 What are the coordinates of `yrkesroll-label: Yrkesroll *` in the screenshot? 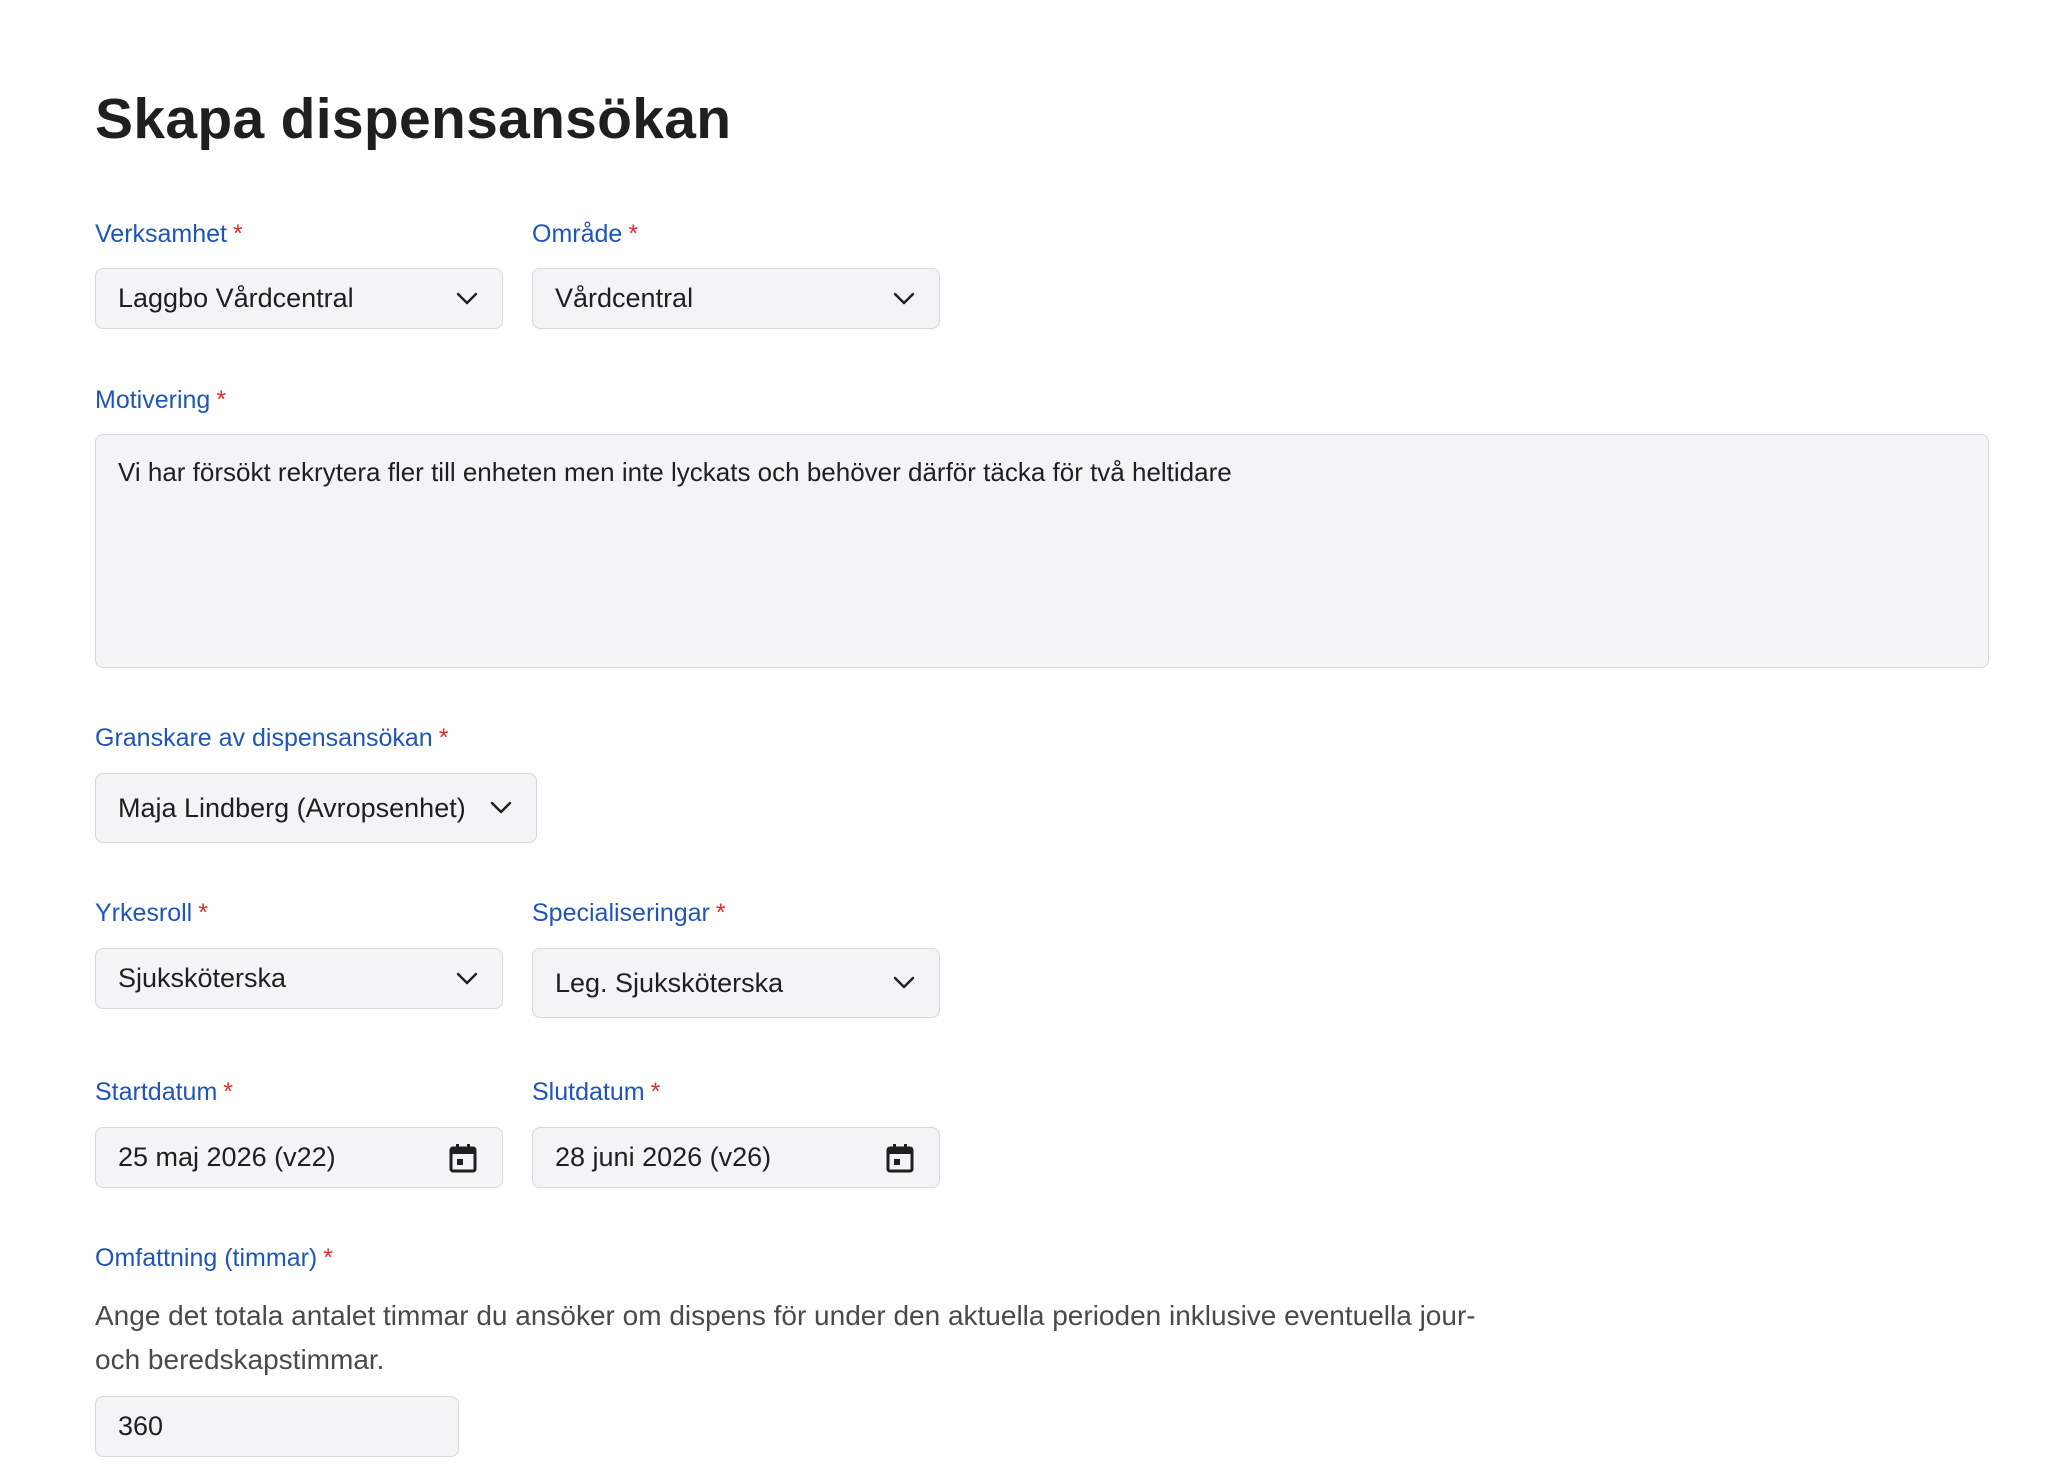 It's located at (151, 913).